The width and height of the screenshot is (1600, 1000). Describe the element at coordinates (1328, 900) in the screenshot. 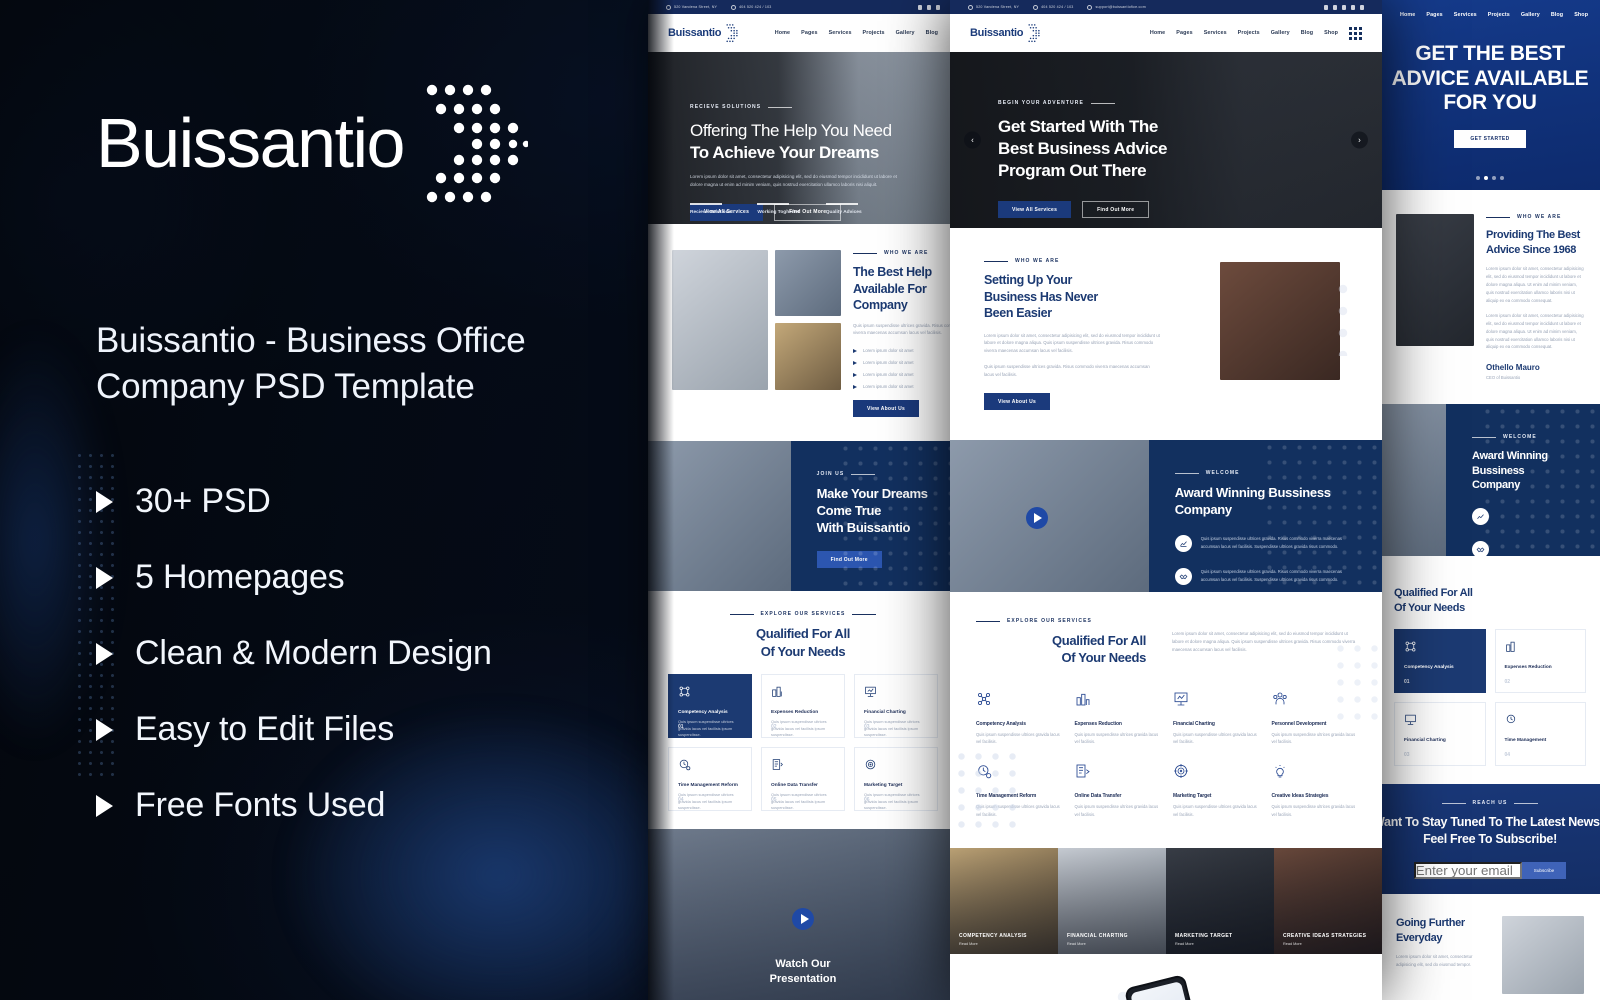

I see `portfolio-item: CREATIVE IDEAS STRATEGIES Read More` at that location.